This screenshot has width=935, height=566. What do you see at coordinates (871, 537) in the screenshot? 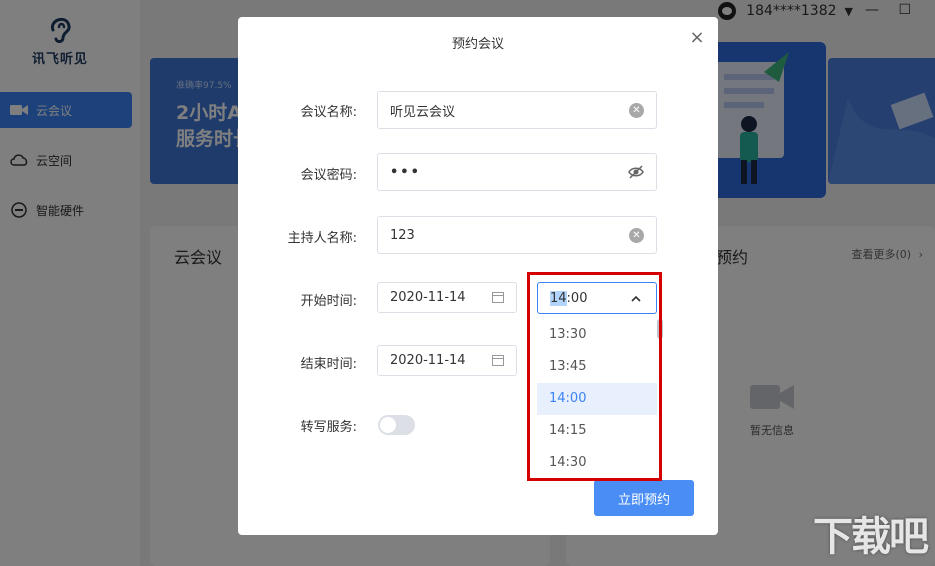
I see `watermark: 下载吧` at bounding box center [871, 537].